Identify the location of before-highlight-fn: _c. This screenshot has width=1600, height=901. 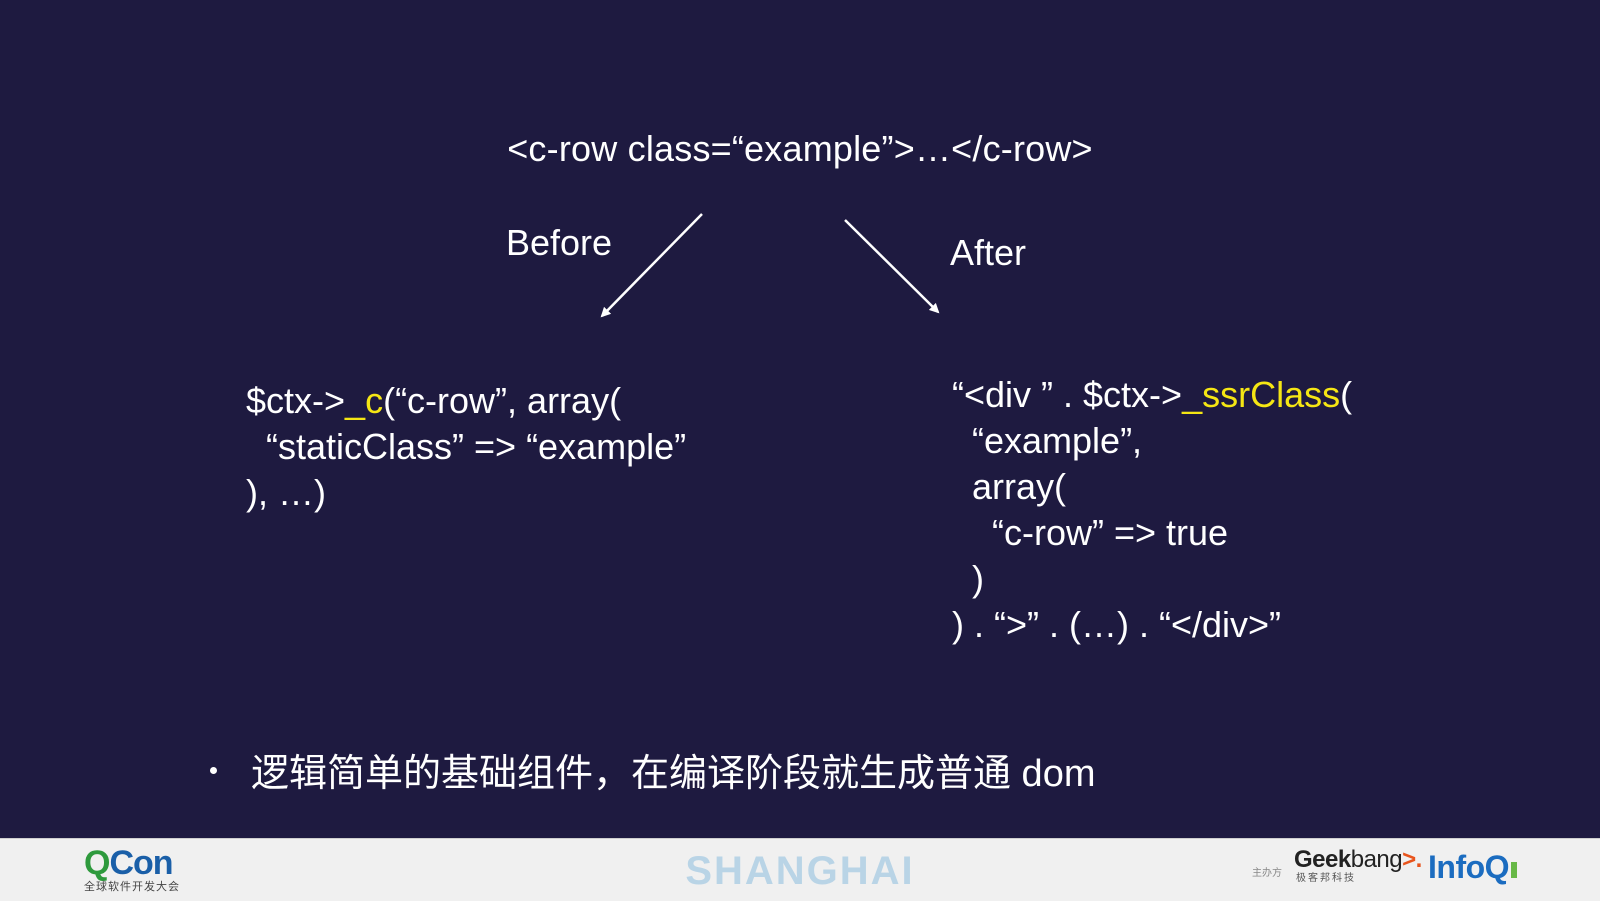
(364, 400).